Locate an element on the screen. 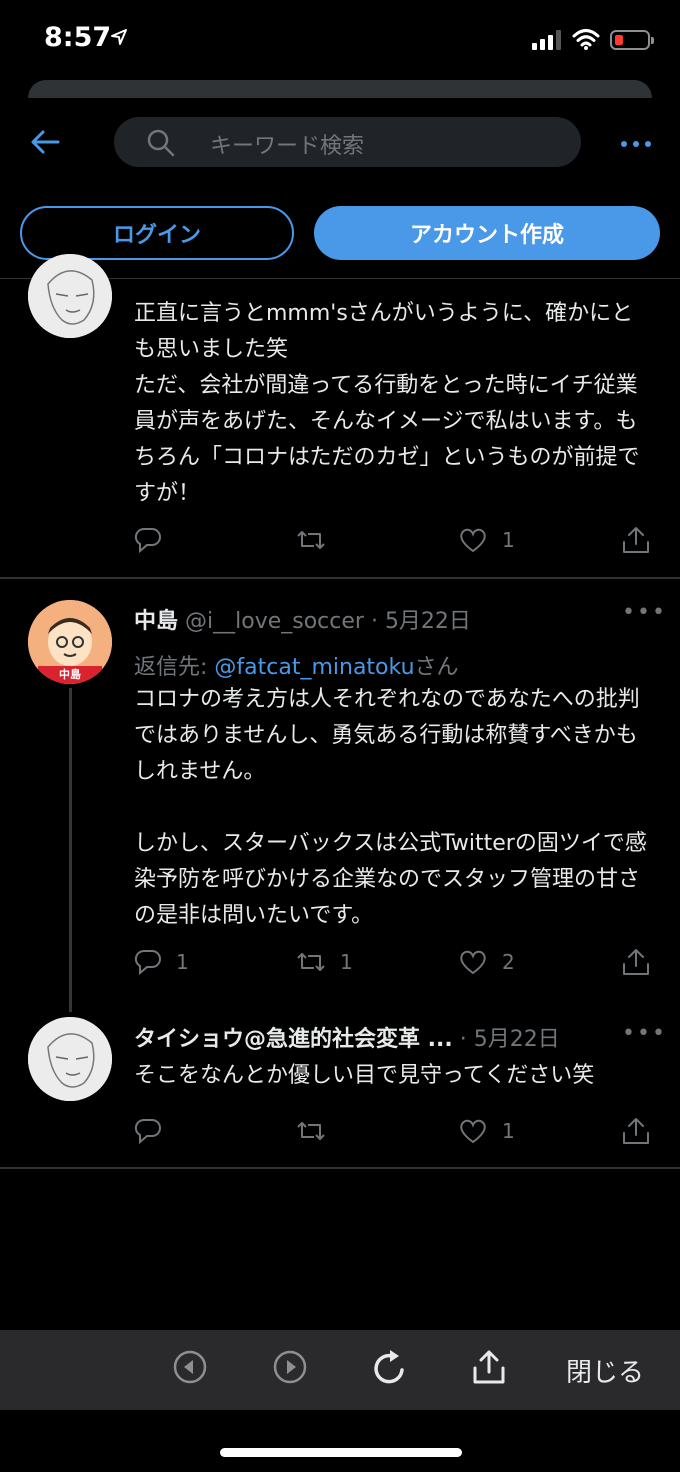  search-placeholder: キーワード検索 is located at coordinates (287, 146).